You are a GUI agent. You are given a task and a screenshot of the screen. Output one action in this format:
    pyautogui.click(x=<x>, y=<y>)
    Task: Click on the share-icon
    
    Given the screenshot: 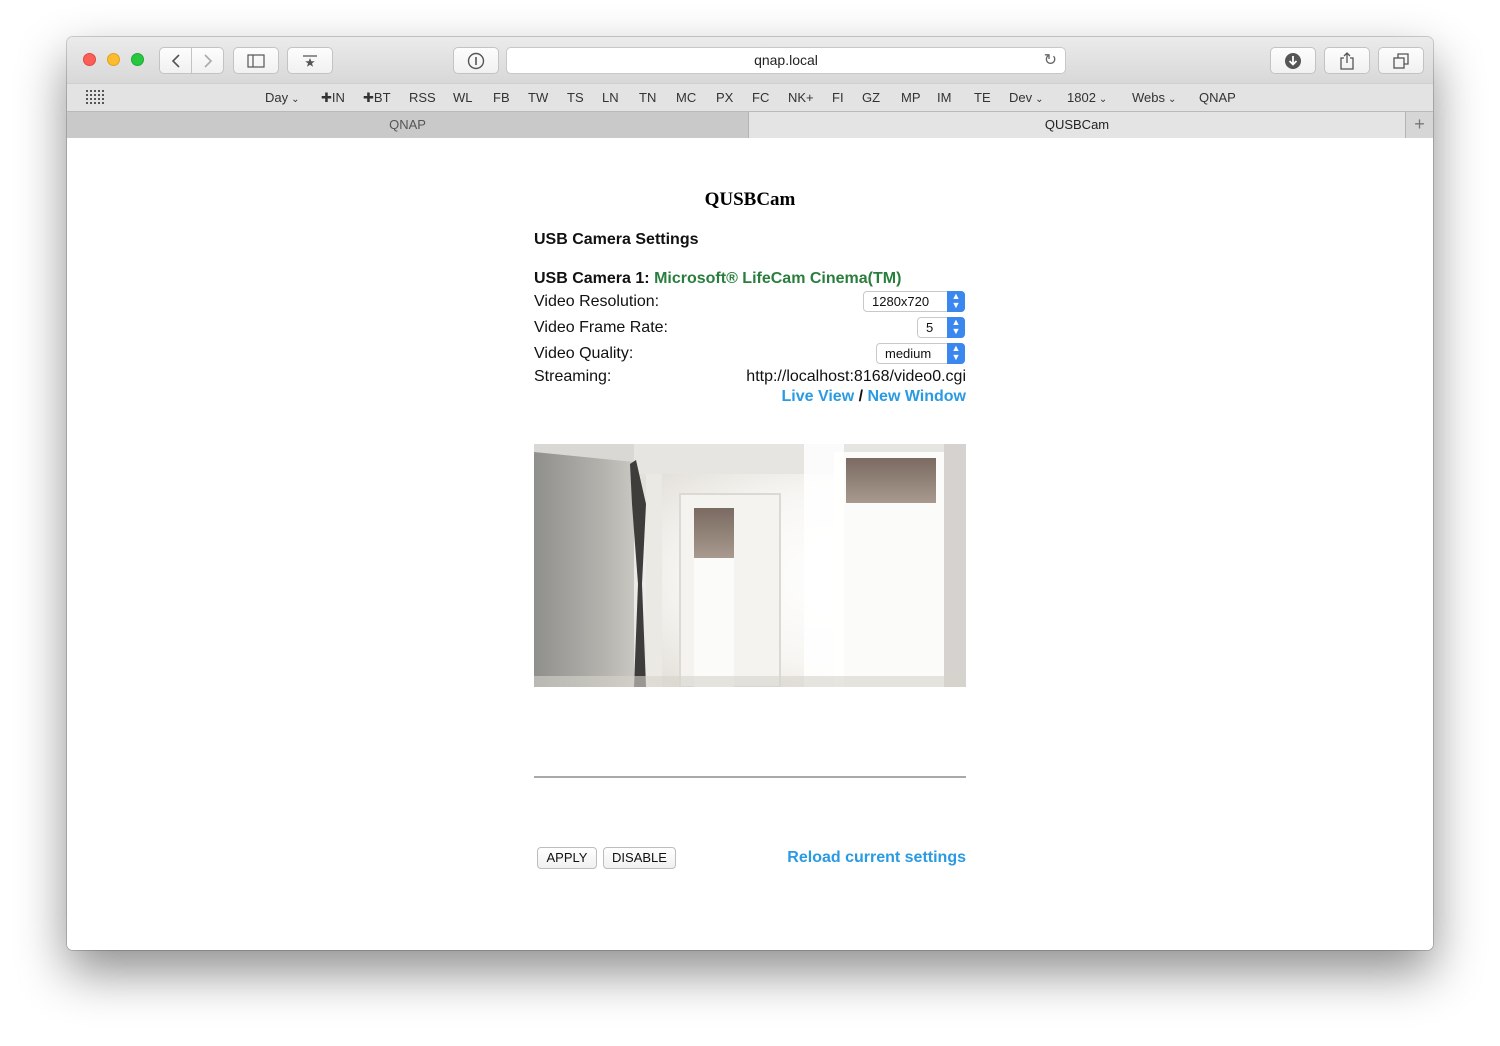 What is the action you would take?
    pyautogui.click(x=1347, y=60)
    